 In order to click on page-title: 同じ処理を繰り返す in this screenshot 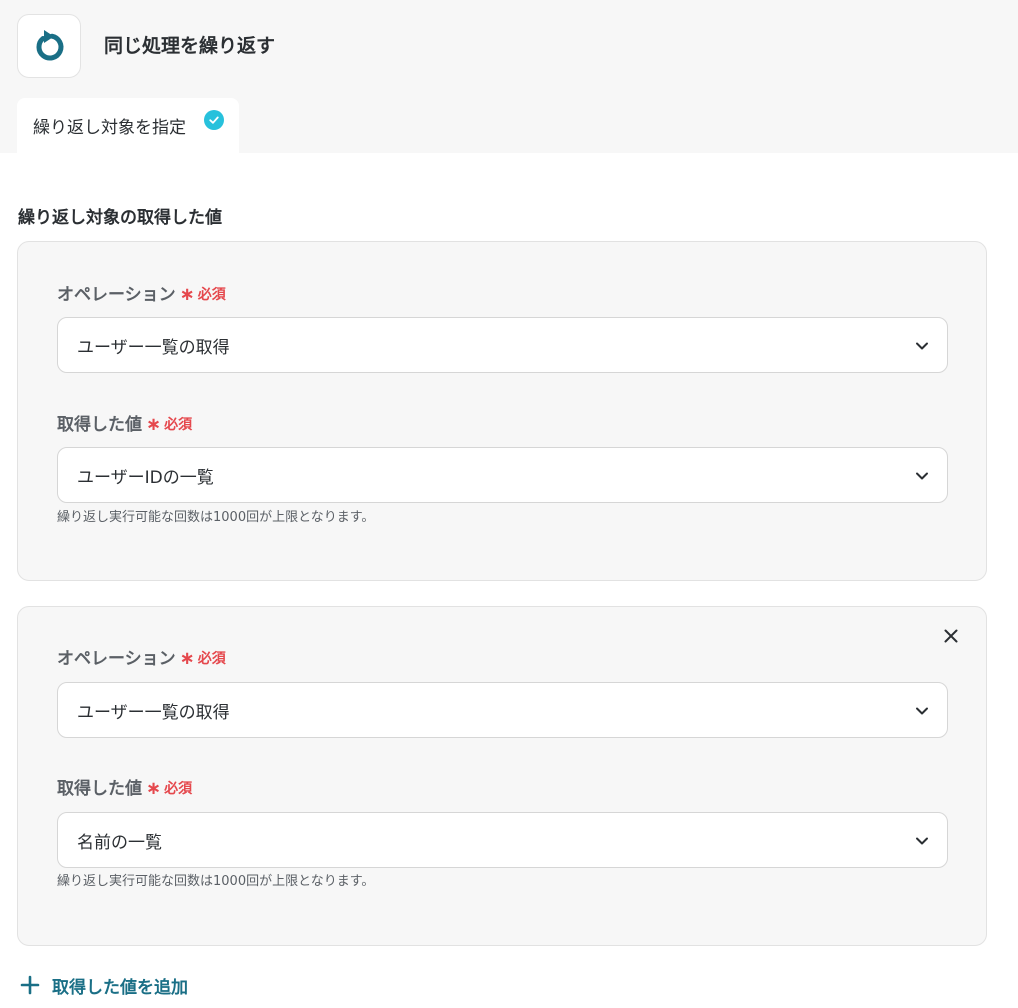, I will do `click(190, 46)`.